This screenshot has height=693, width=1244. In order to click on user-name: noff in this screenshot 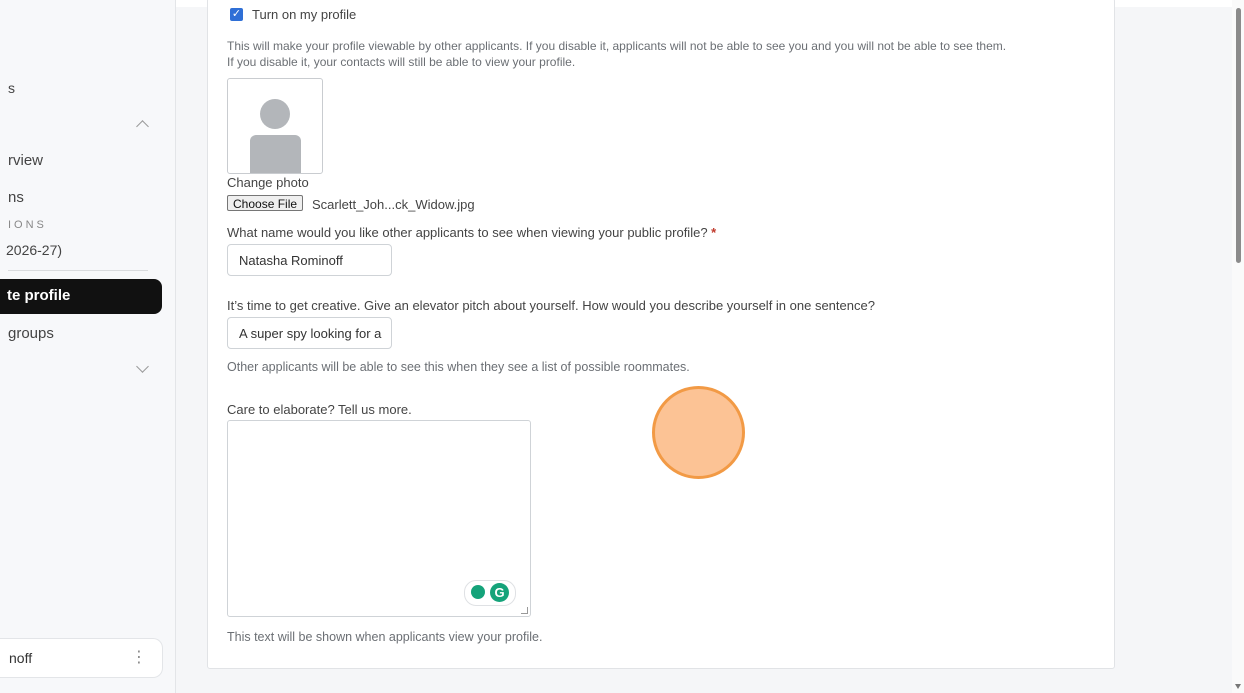, I will do `click(21, 658)`.